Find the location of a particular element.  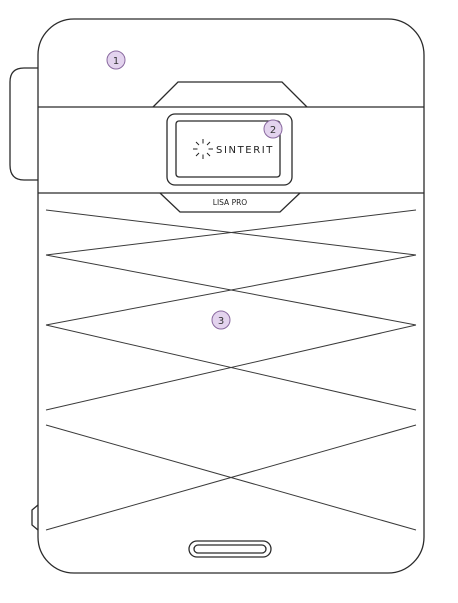

bottom-handle-outer is located at coordinates (230, 549).